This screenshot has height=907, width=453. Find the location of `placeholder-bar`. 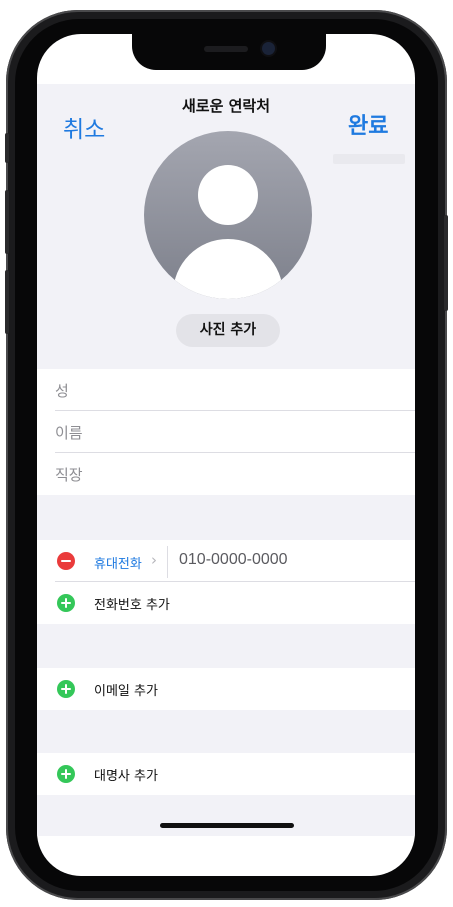

placeholder-bar is located at coordinates (369, 159).